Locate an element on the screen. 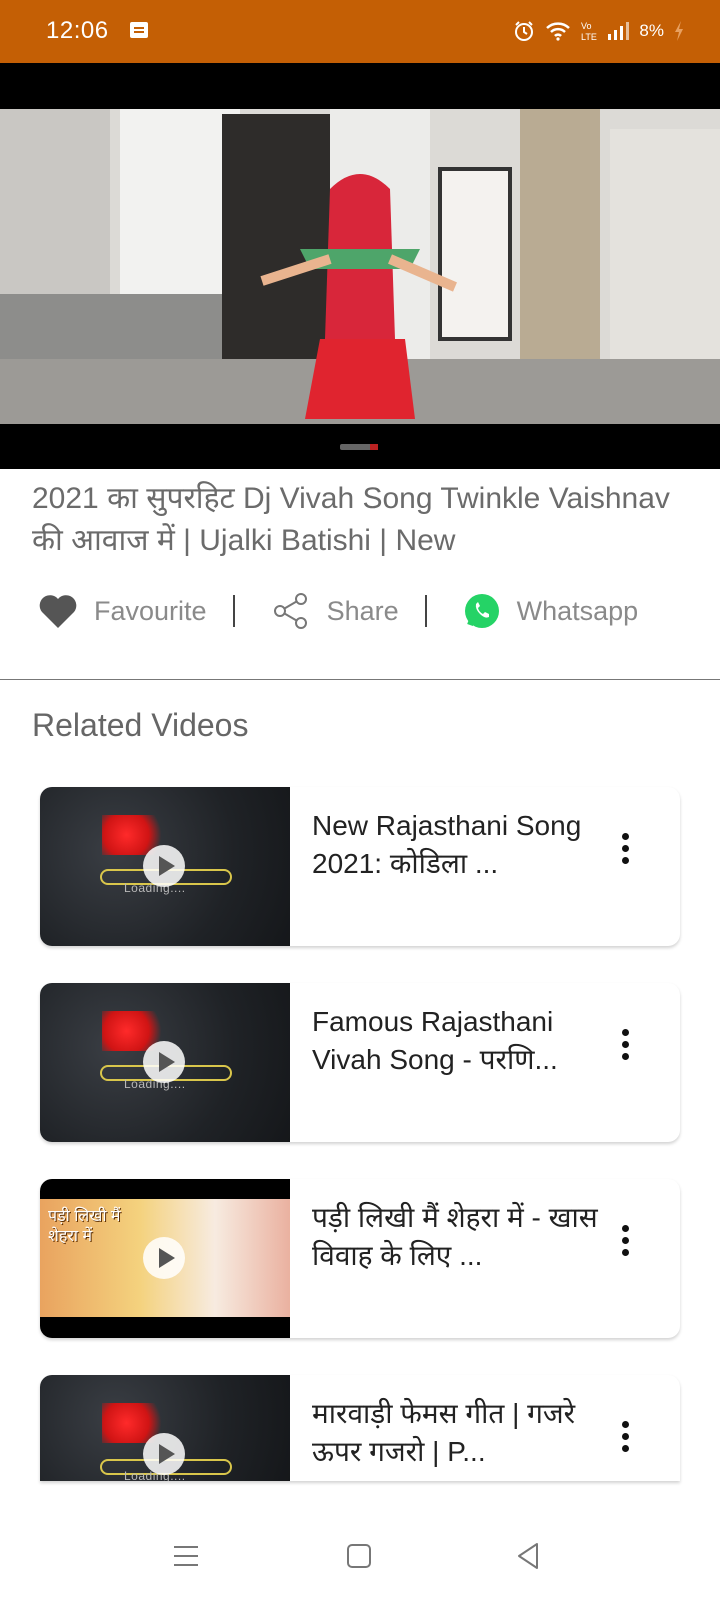 This screenshot has width=720, height=1600. status-bar: 12:06 Vo LTE 8% is located at coordinates (360, 31).